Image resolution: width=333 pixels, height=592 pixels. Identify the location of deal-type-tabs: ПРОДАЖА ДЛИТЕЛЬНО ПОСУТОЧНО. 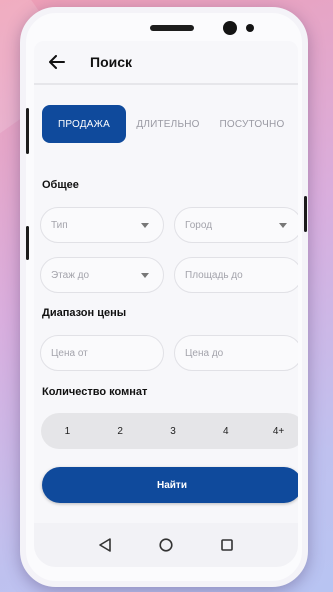
(168, 124).